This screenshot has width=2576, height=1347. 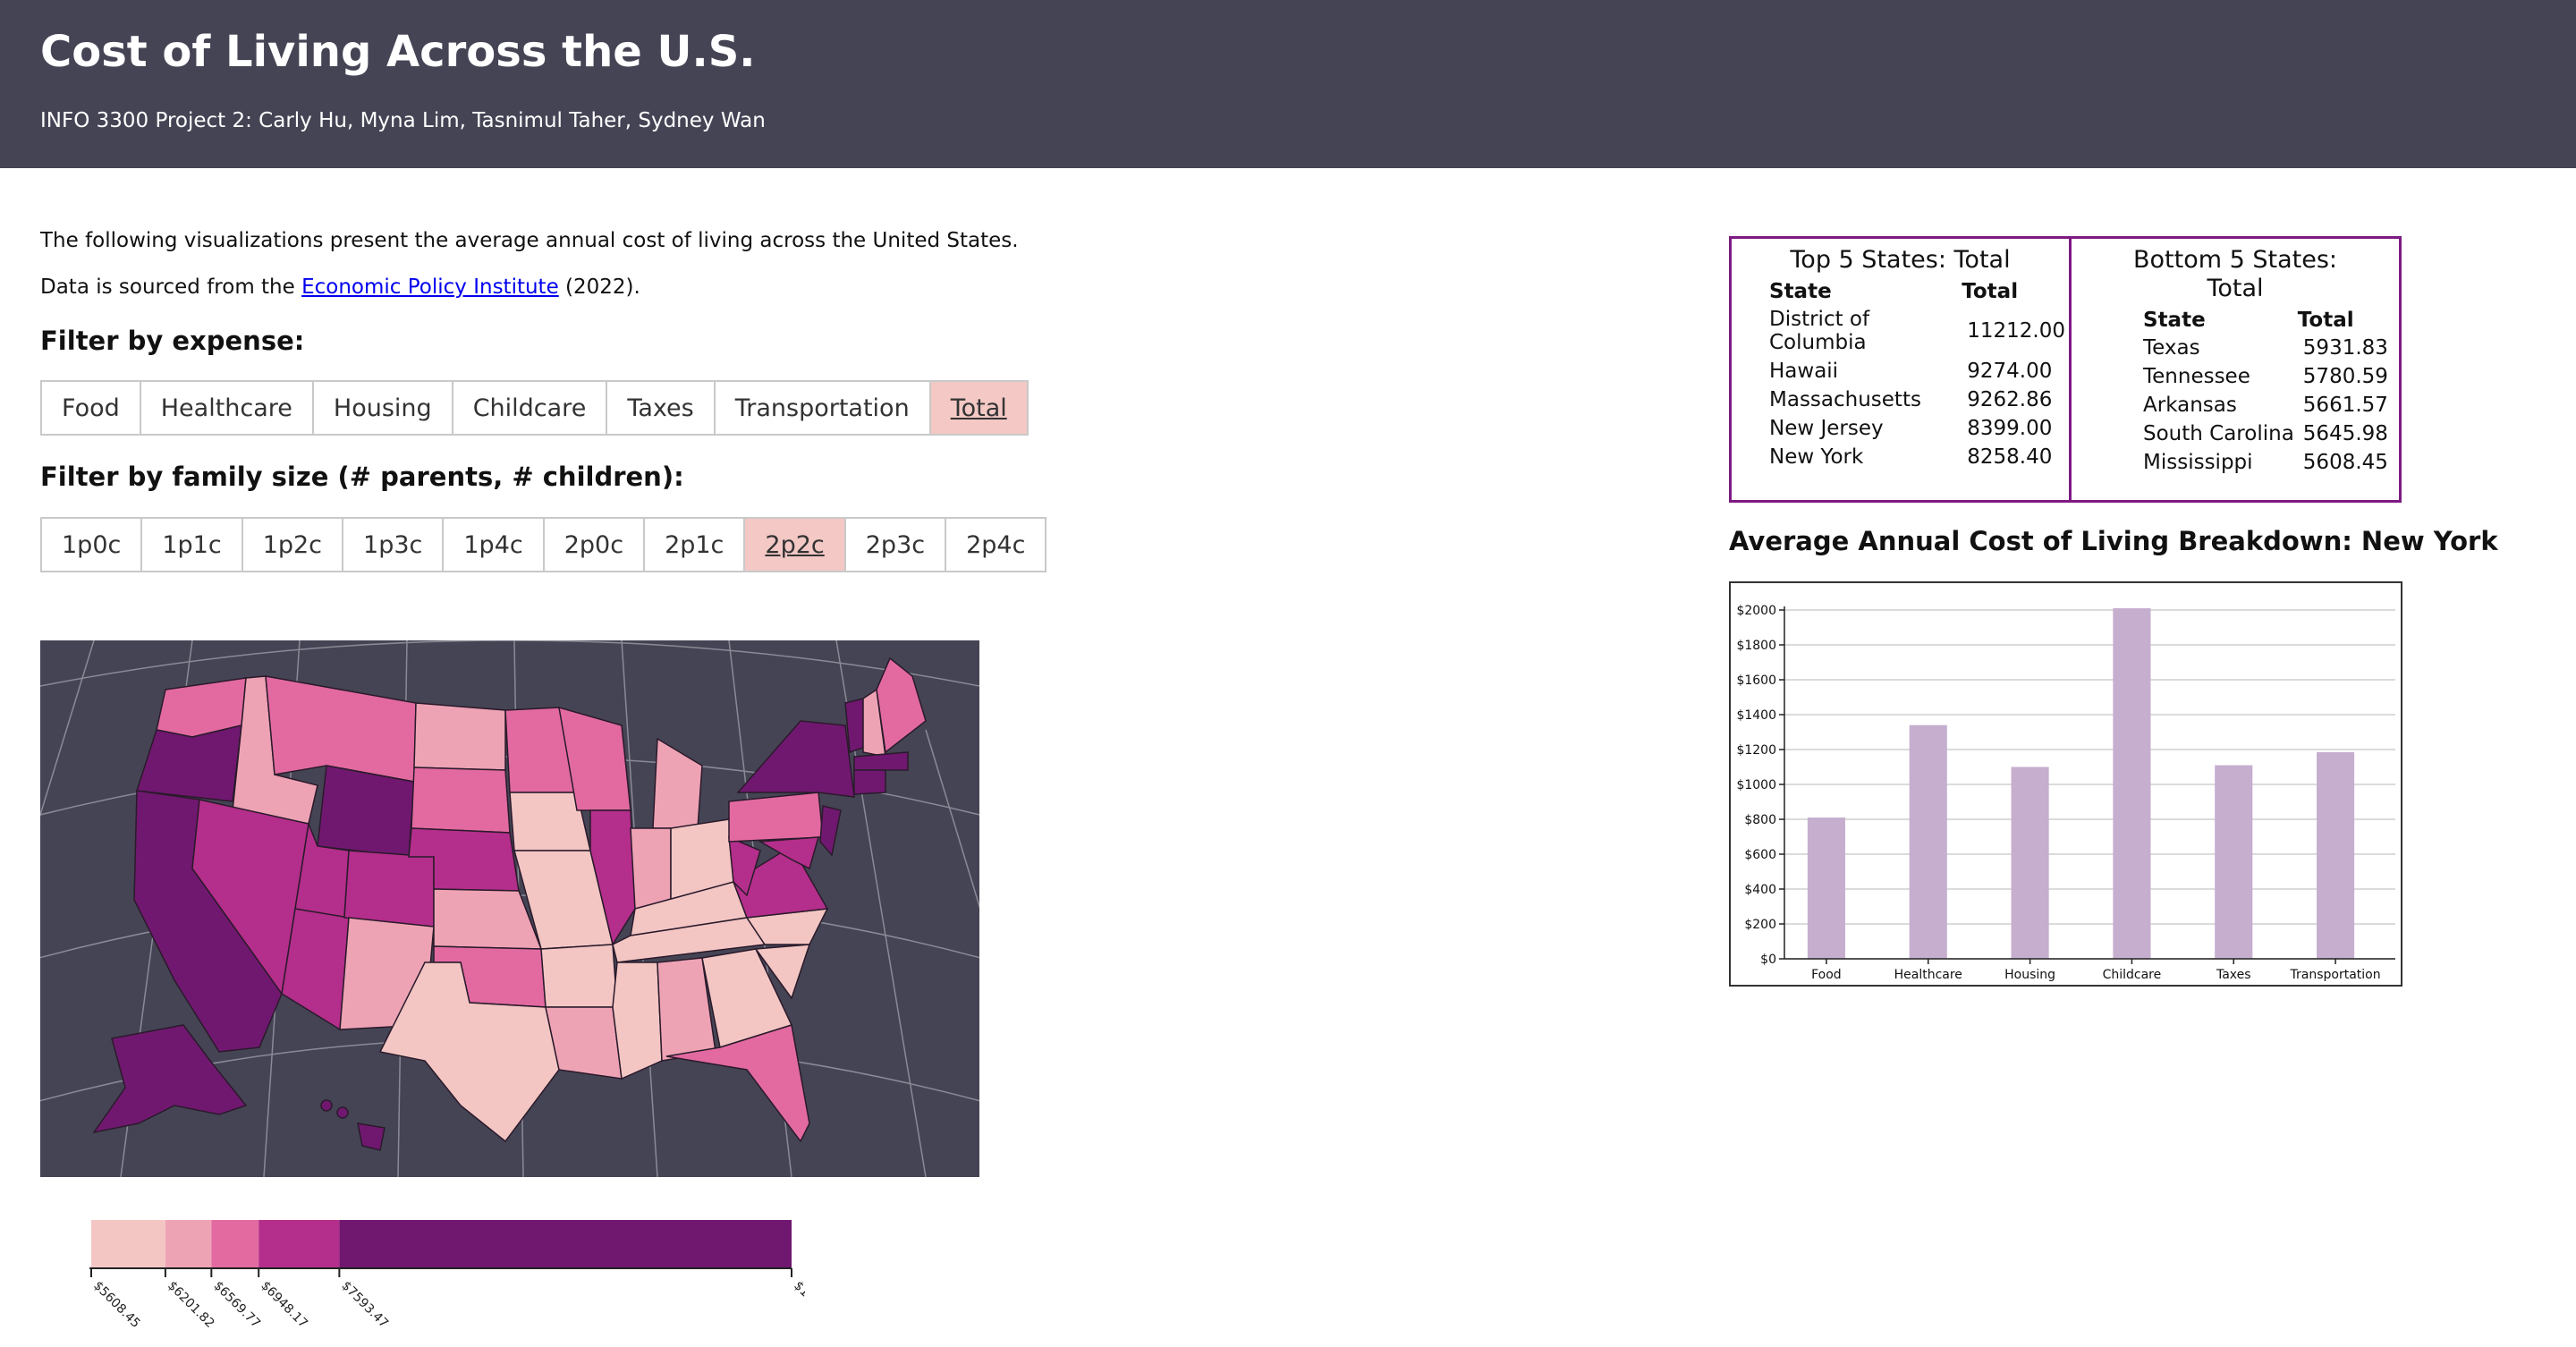 What do you see at coordinates (2234, 274) in the screenshot?
I see `bottom5-title: Bottom 5 States: Total` at bounding box center [2234, 274].